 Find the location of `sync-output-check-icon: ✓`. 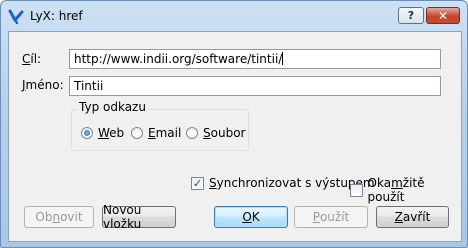

sync-output-check-icon: ✓ is located at coordinates (197, 183).